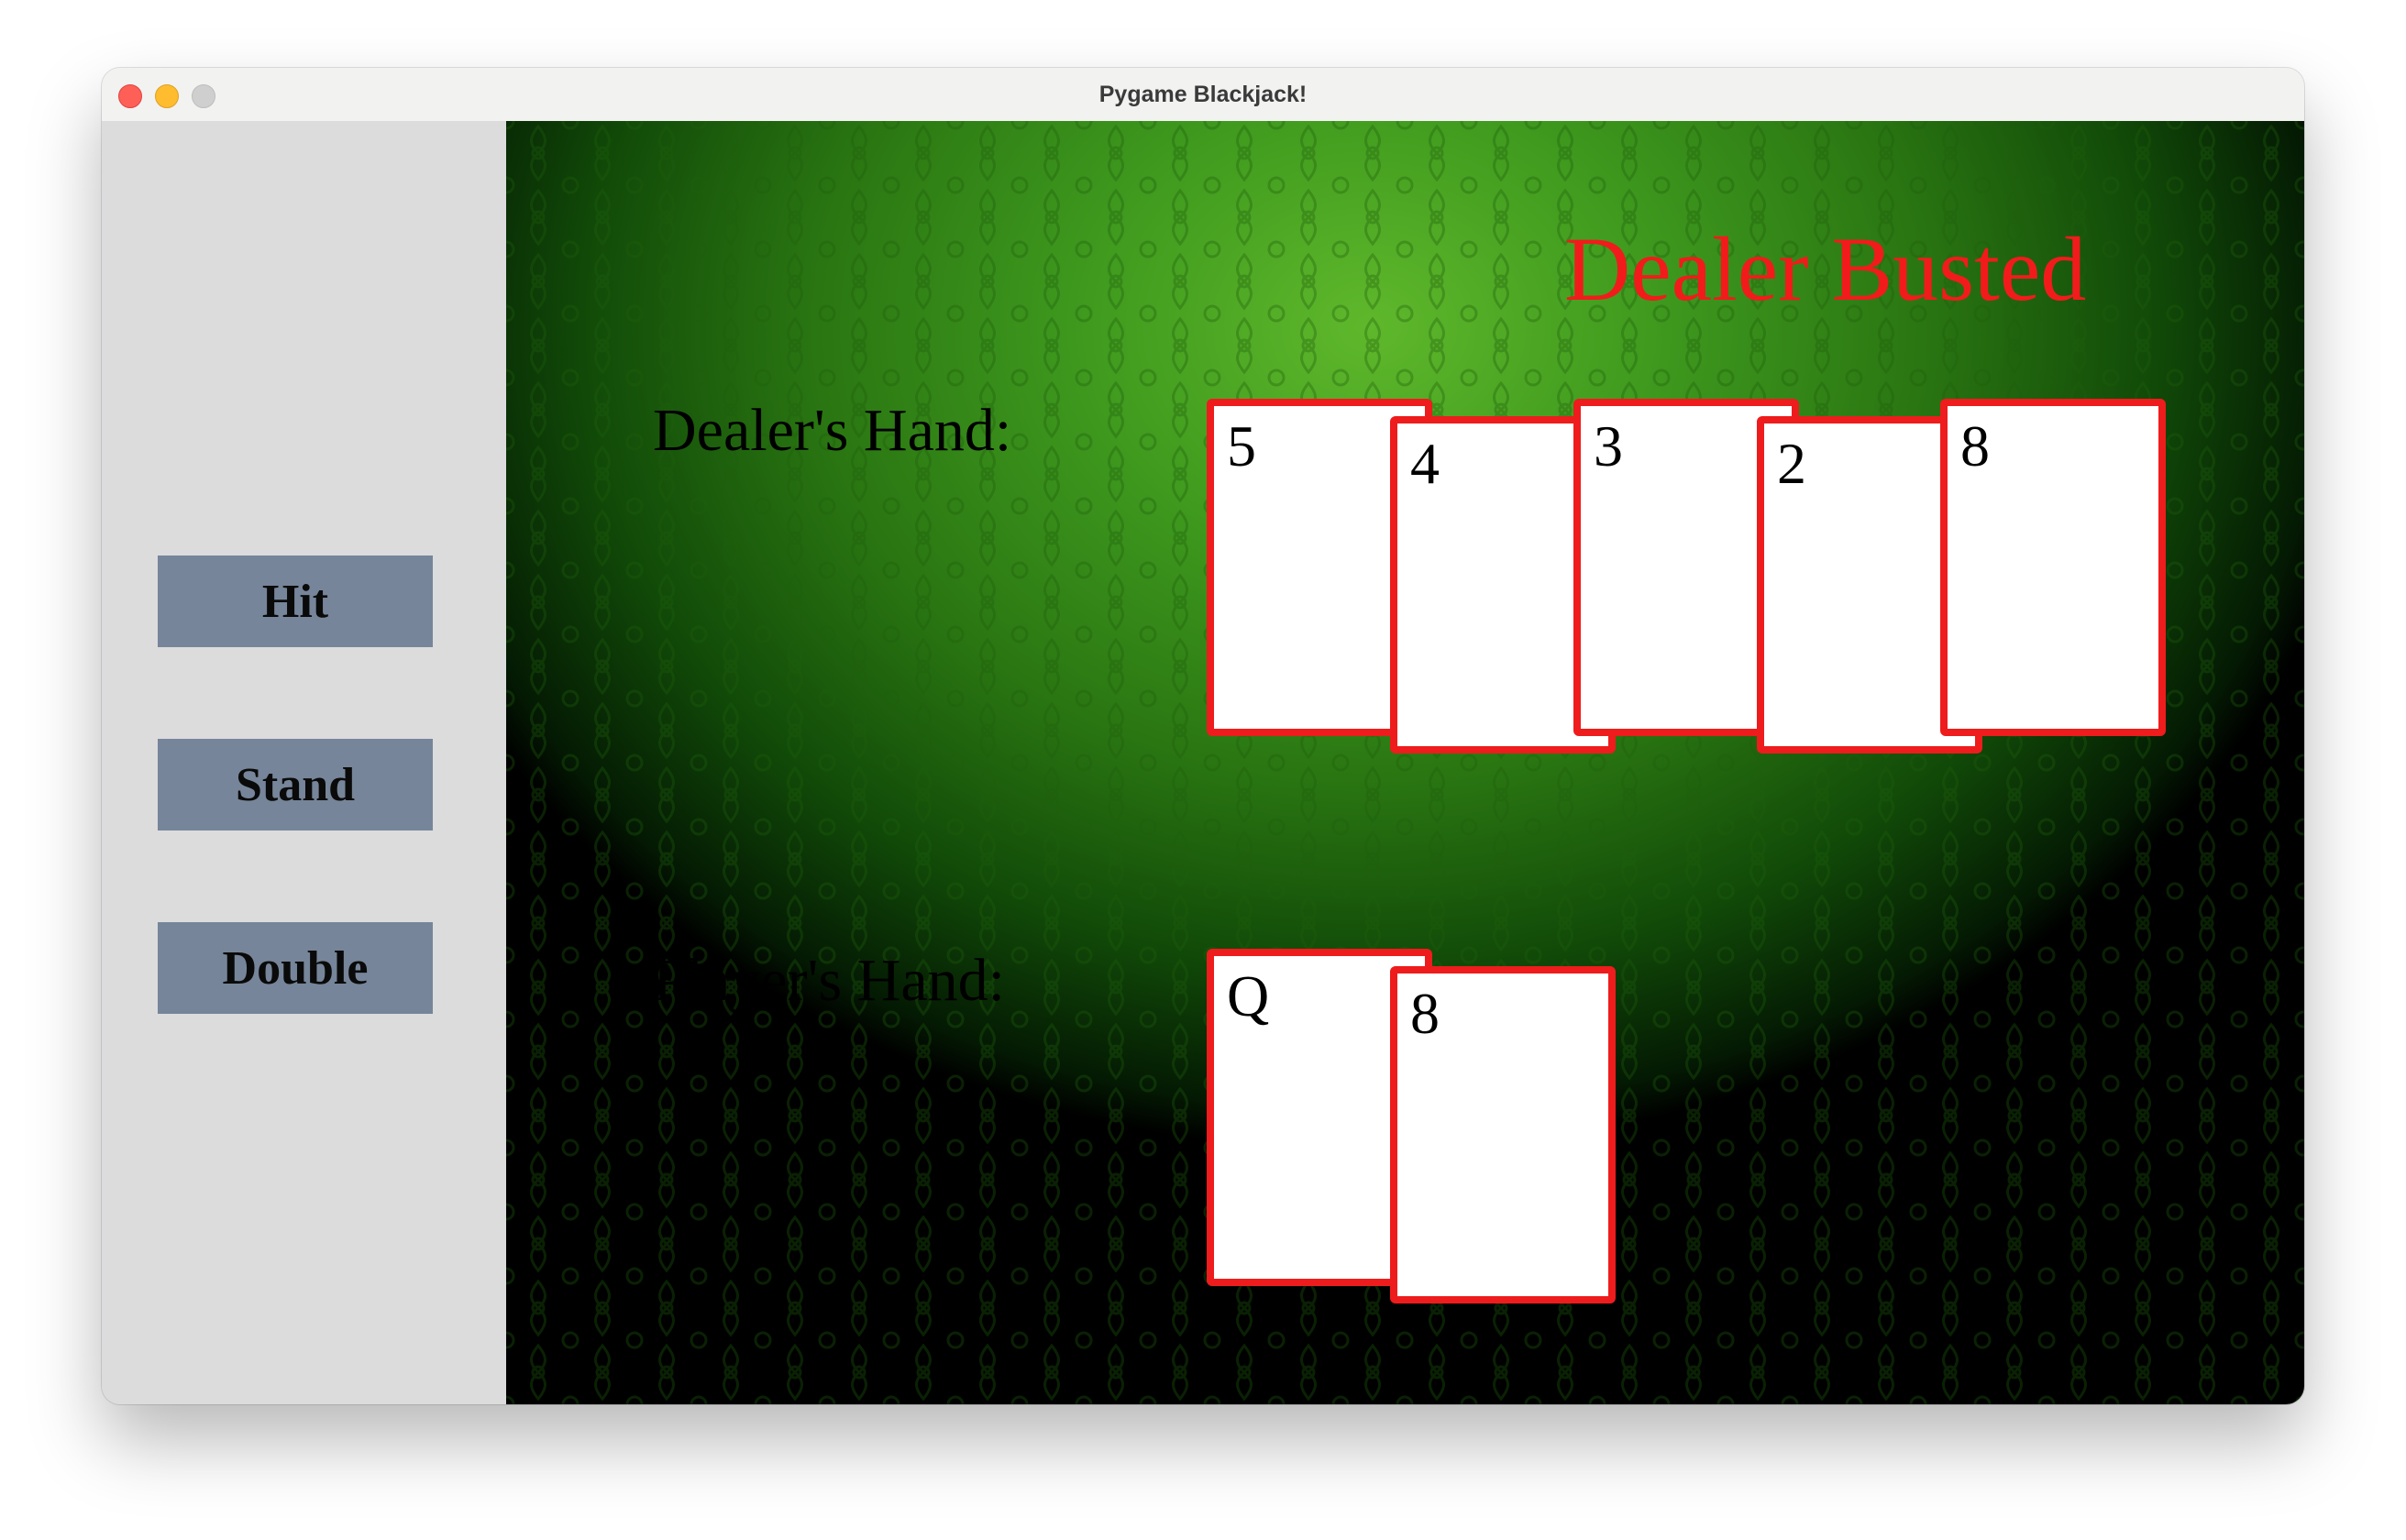  Describe the element at coordinates (295, 601) in the screenshot. I see `hit-button: Hit` at that location.